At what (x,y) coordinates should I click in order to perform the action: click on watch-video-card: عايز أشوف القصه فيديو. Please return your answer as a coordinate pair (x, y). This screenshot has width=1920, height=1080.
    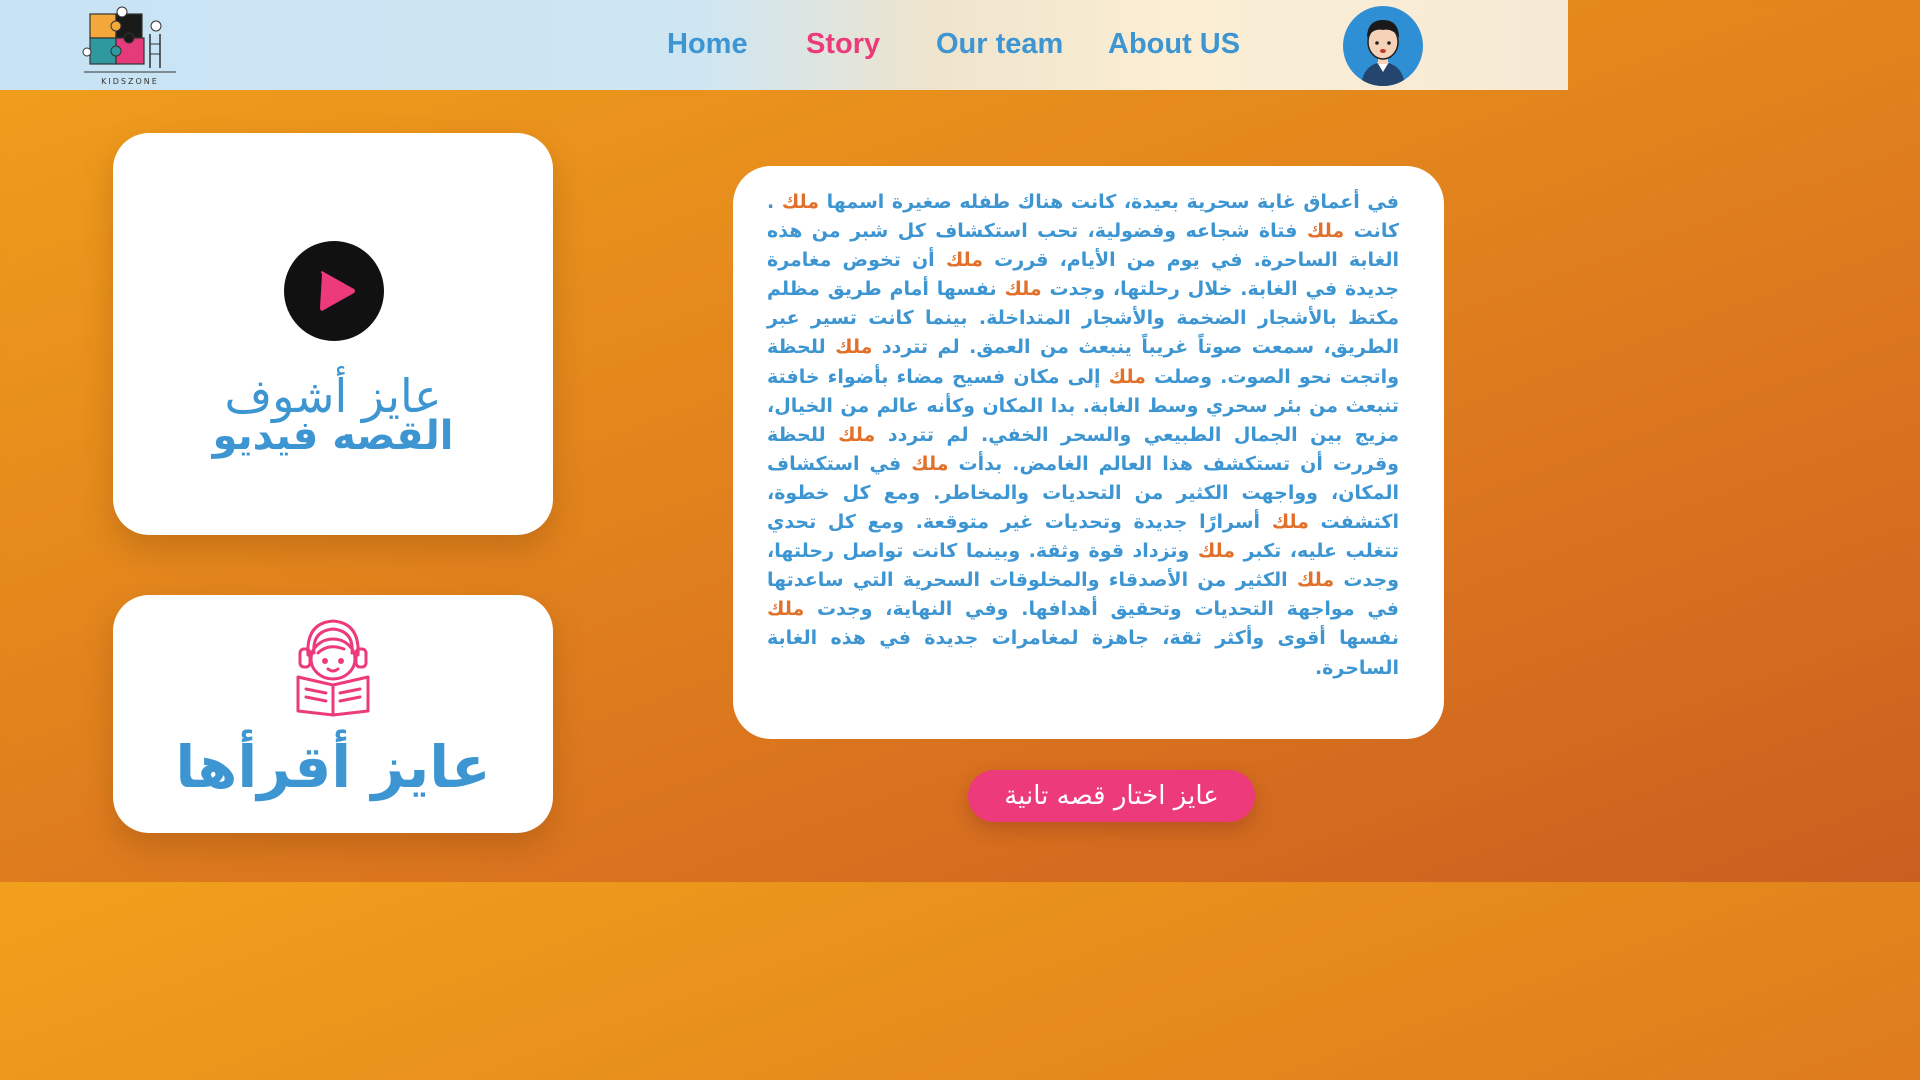
    Looking at the image, I should click on (333, 334).